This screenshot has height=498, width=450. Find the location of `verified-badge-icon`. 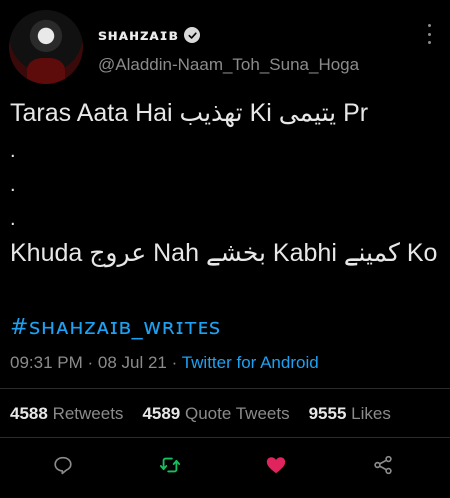

verified-badge-icon is located at coordinates (192, 35).